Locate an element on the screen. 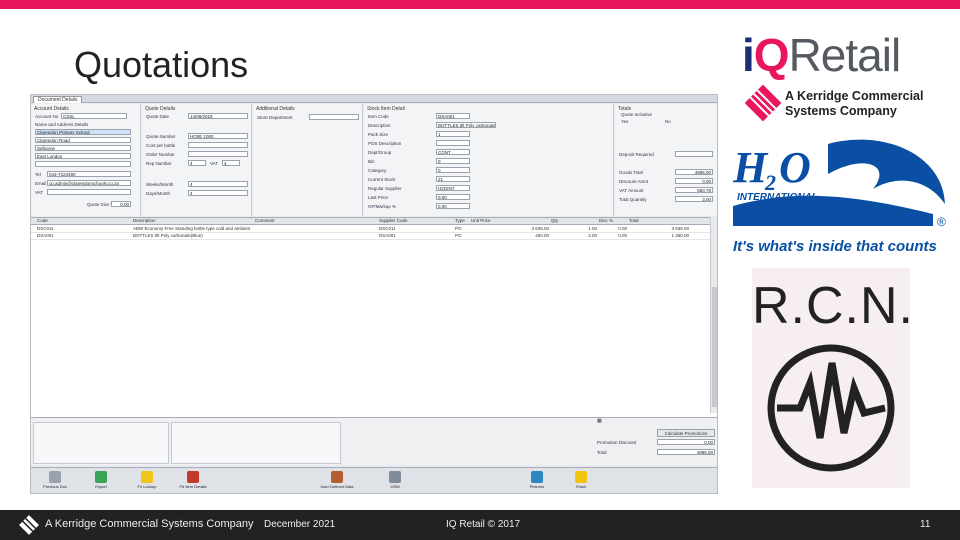 This screenshot has height=540, width=960. grid-header-cell: Total is located at coordinates (659, 221).